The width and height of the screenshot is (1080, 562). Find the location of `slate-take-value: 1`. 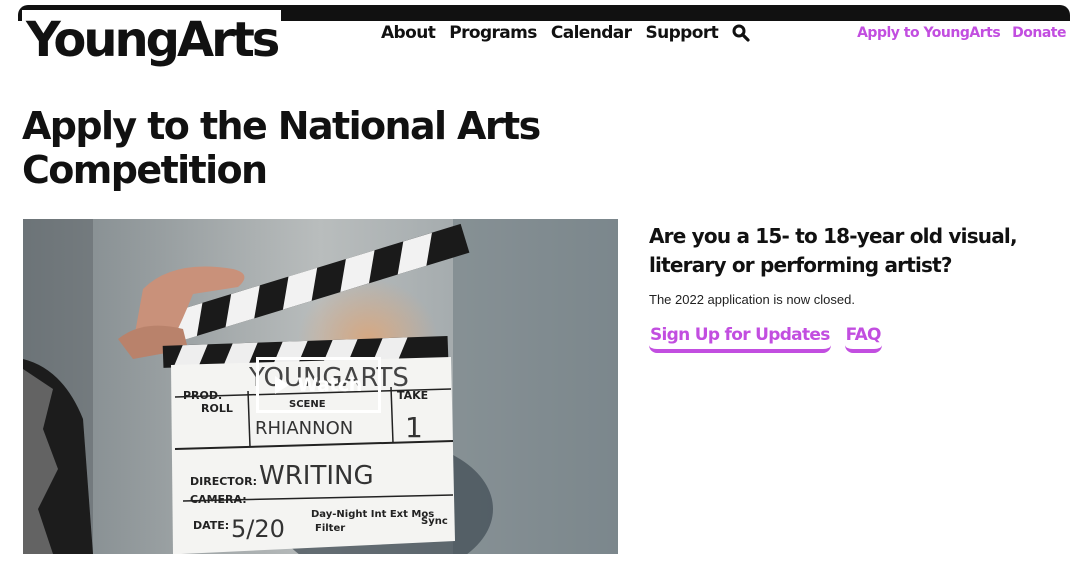

slate-take-value: 1 is located at coordinates (414, 427).